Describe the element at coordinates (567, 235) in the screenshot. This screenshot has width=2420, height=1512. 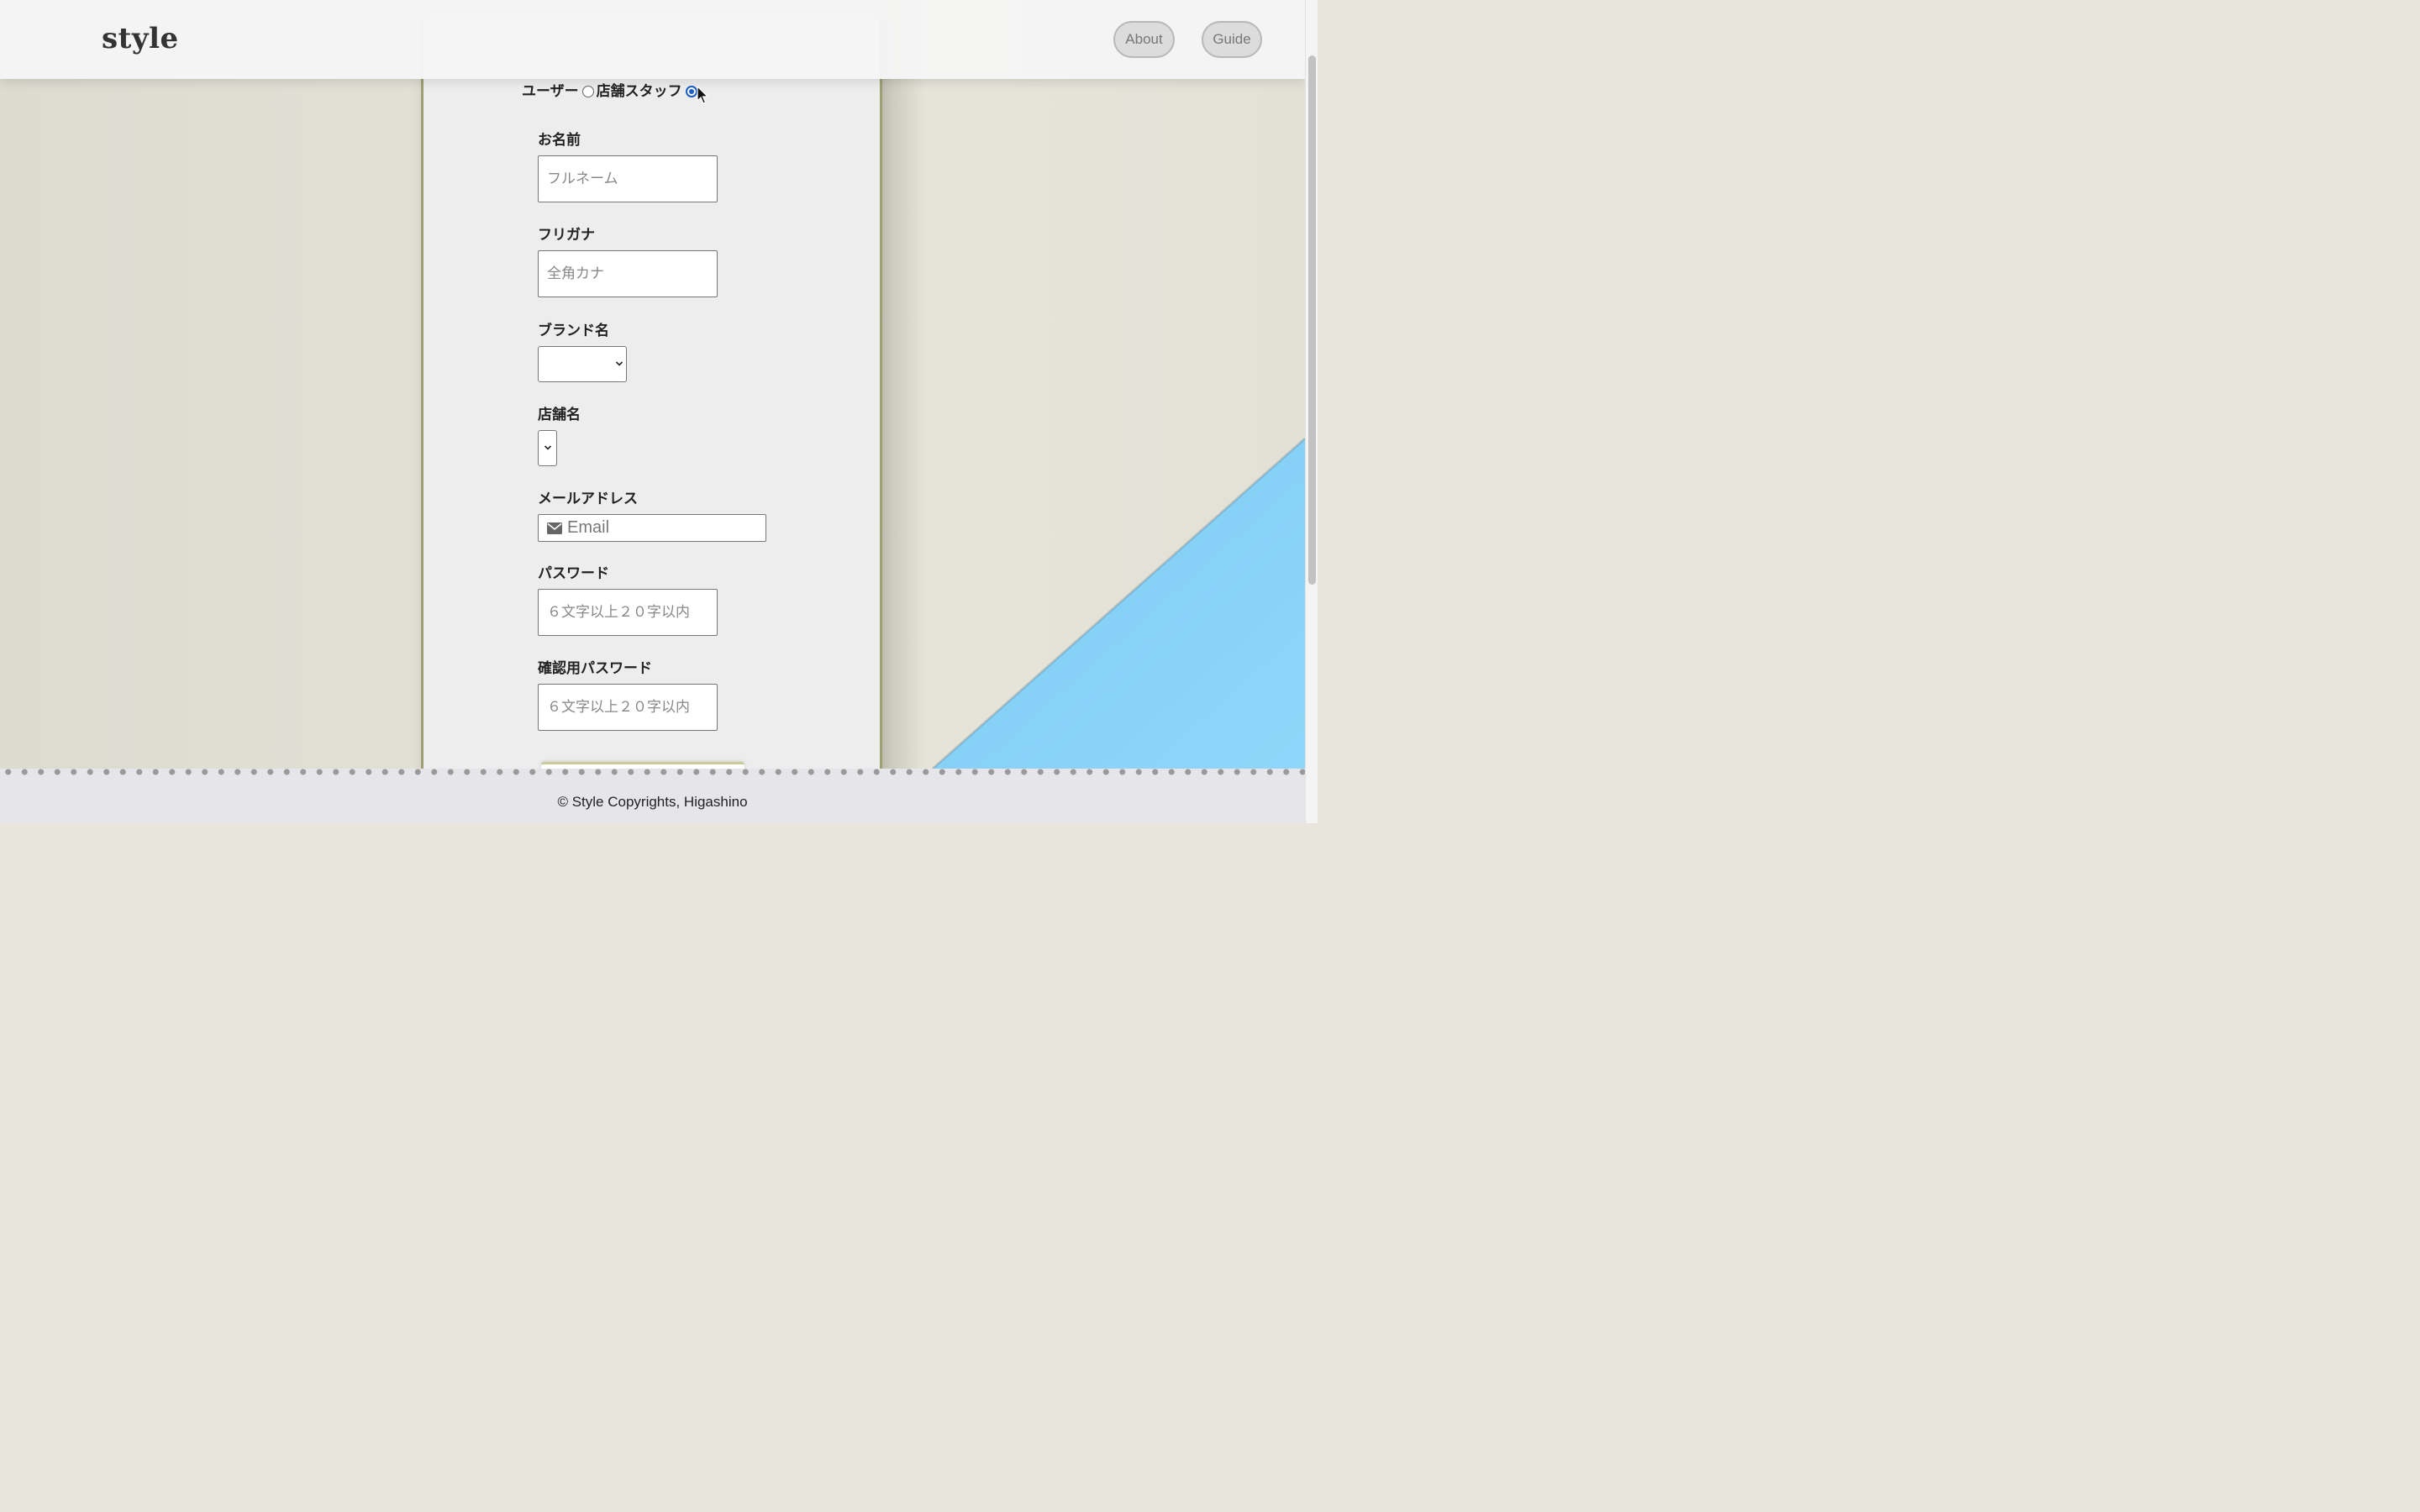
I see `furigana-label: フリガナ` at that location.